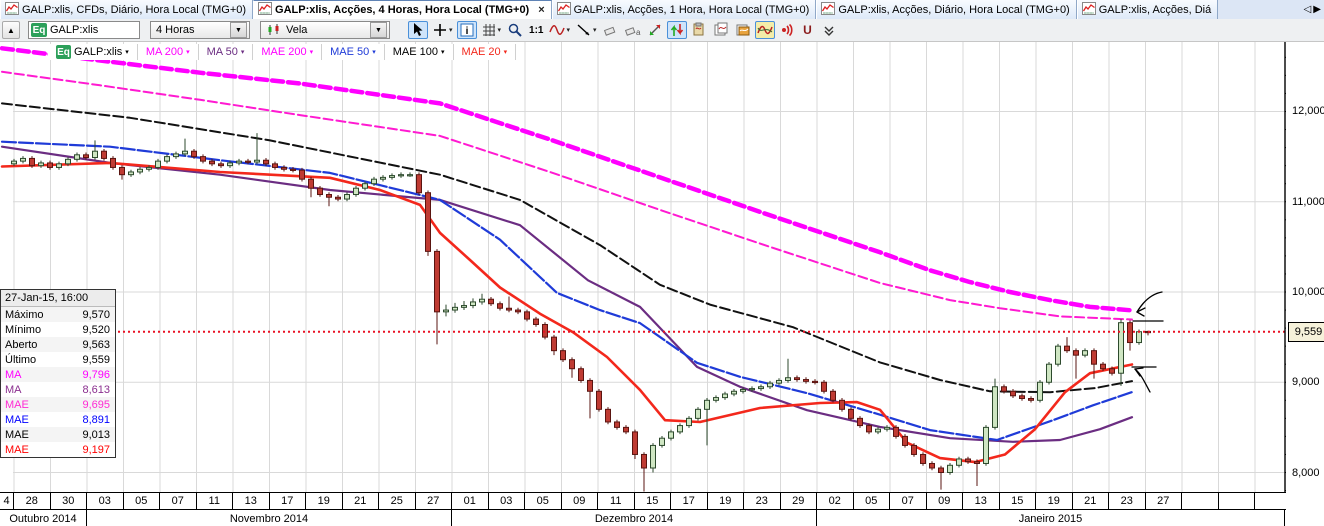 Image resolution: width=1324 pixels, height=526 pixels. What do you see at coordinates (419, 52) in the screenshot?
I see `legend-item-mae-100: MAE 100 ▾` at bounding box center [419, 52].